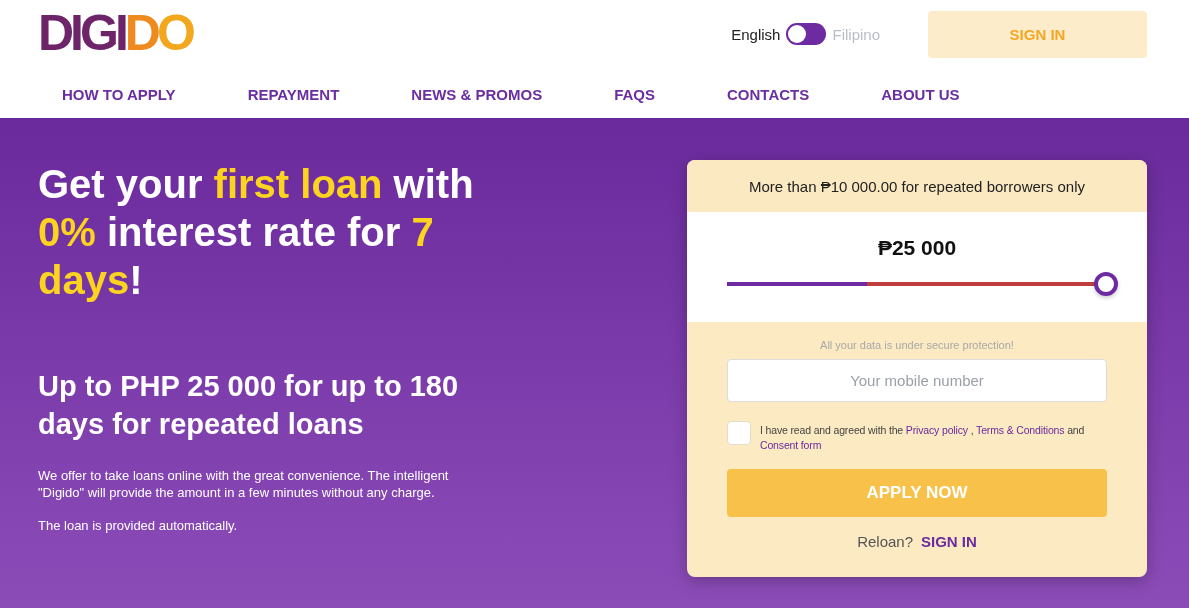 The width and height of the screenshot is (1189, 608). I want to click on amount-slider, so click(922, 284).